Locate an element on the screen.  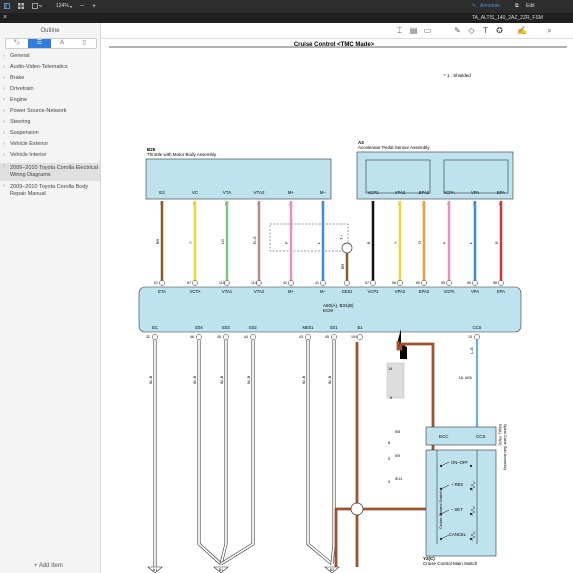
bookmark-icon: 🔖︎ is located at coordinates (17, 43).